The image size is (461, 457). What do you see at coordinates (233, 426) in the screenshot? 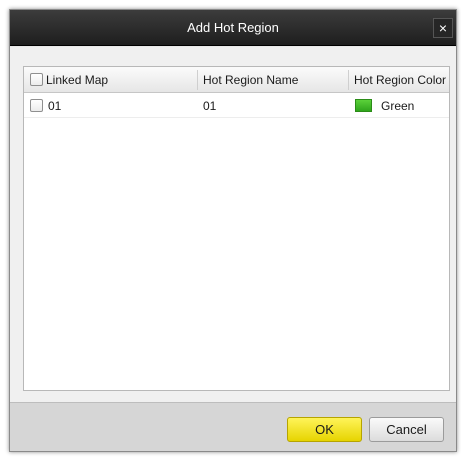
I see `dialog-footer: OK Cancel` at bounding box center [233, 426].